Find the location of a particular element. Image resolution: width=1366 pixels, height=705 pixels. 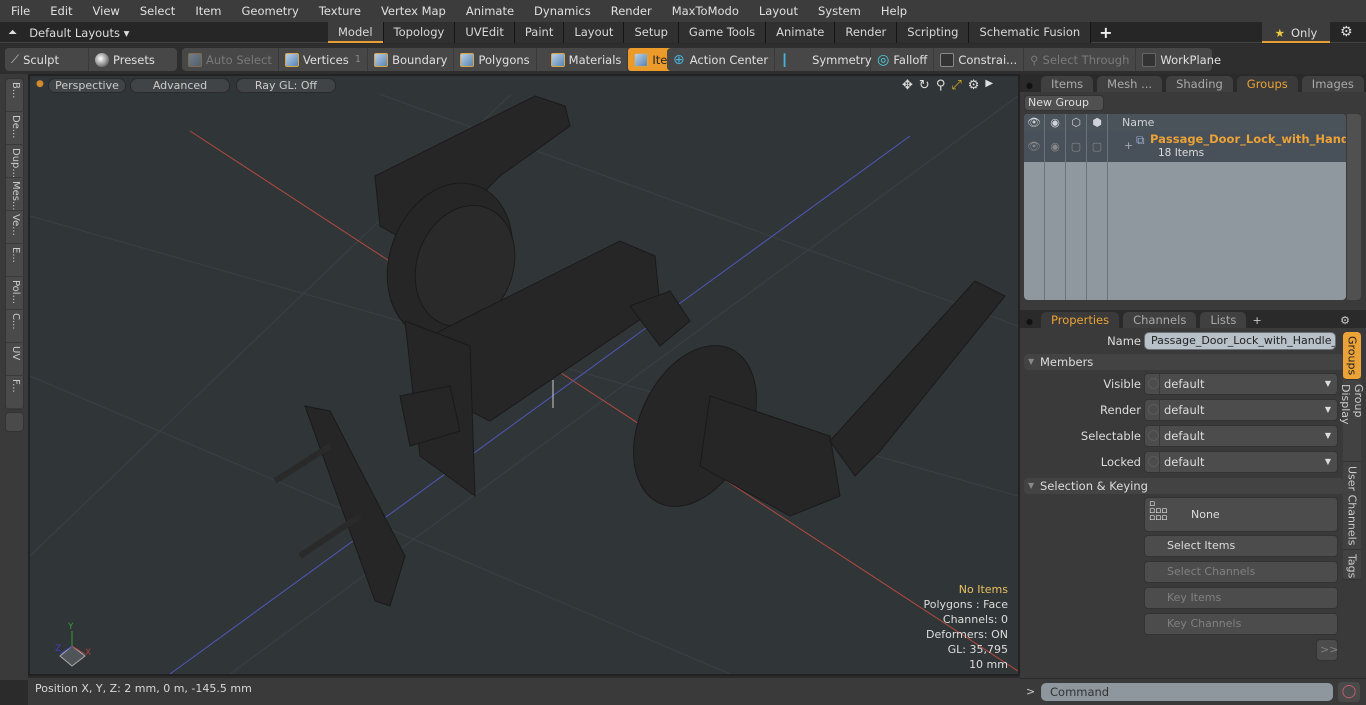

gear-icon: ⚙ is located at coordinates (1346, 32).